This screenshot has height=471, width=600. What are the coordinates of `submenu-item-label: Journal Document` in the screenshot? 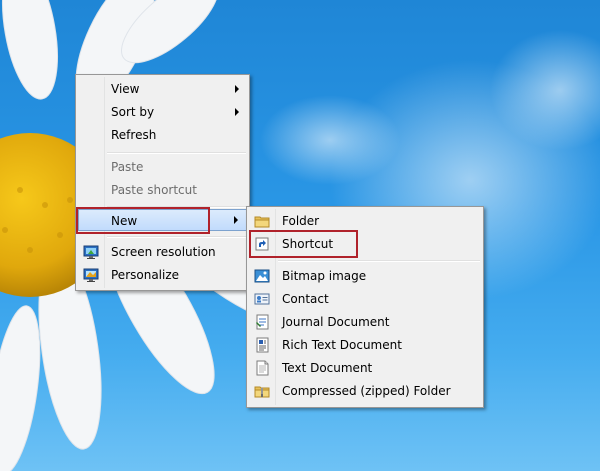 It's located at (336, 322).